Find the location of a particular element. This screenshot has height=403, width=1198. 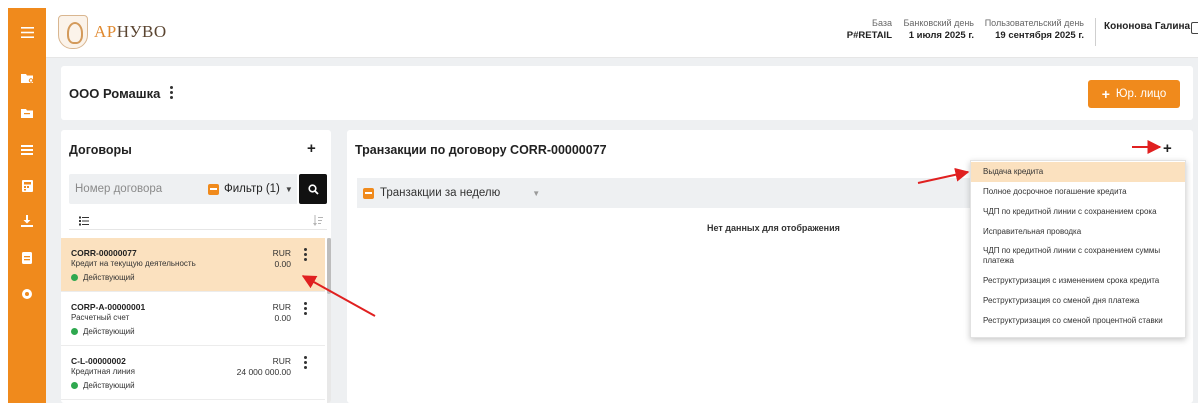

folder-gear-icon is located at coordinates (27, 78).